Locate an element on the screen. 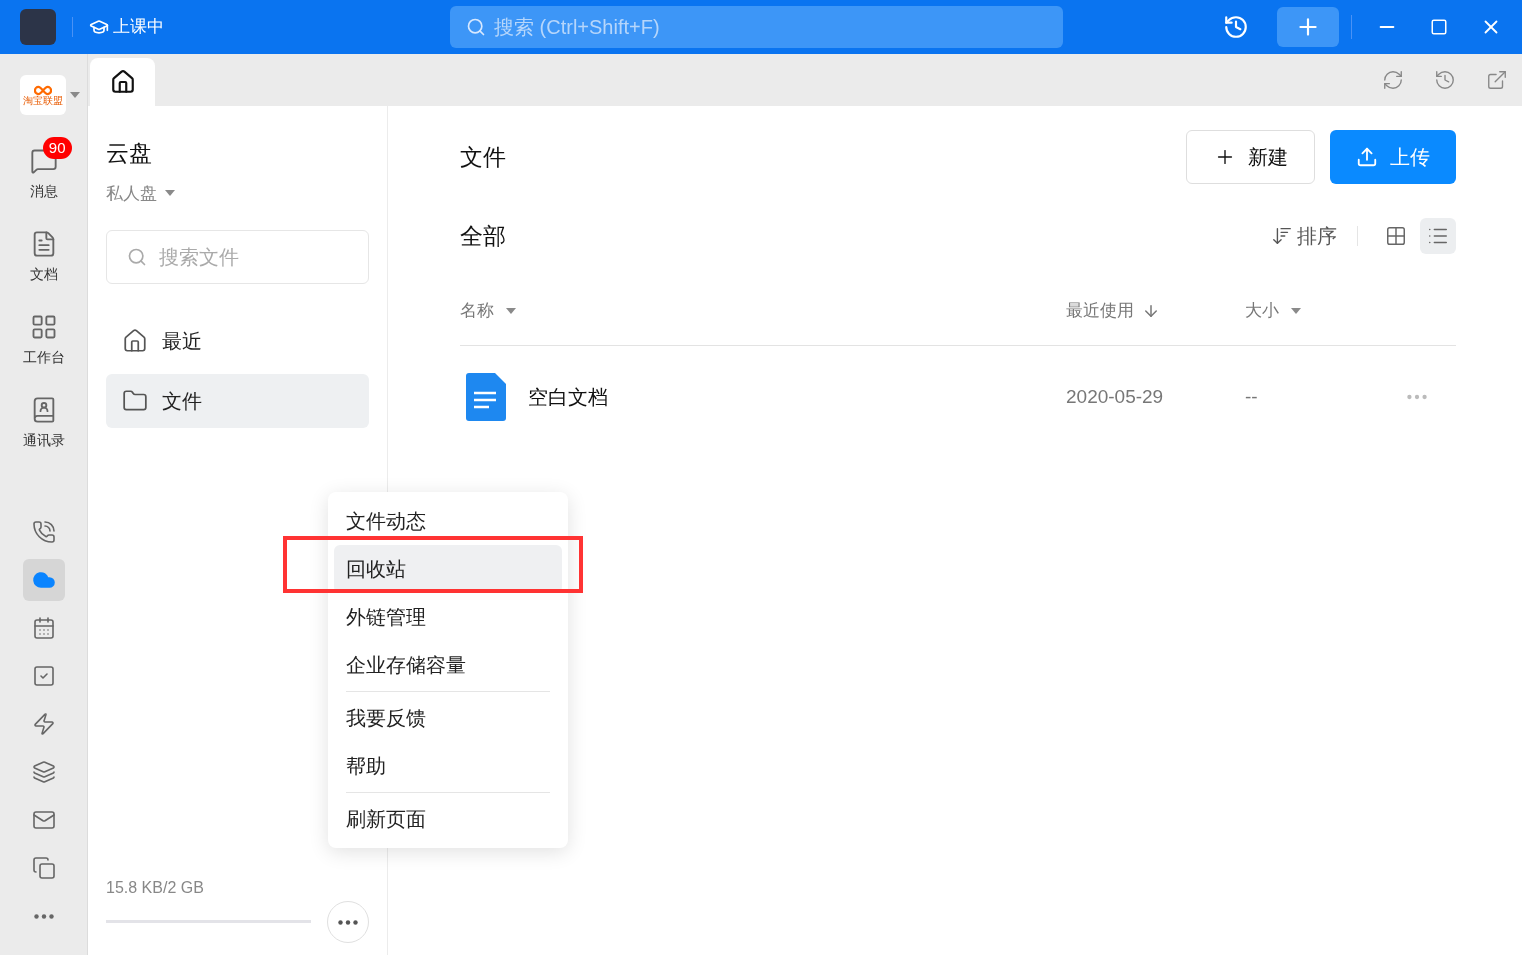 This screenshot has height=955, width=1522. file-name: 空白文档 is located at coordinates (568, 397).